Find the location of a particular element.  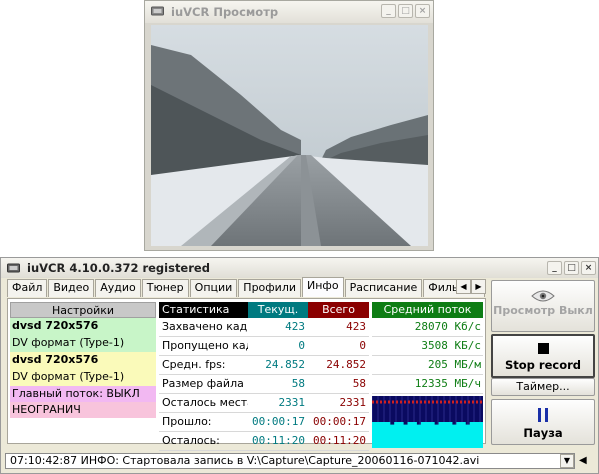

main-window-title: iuVCR 4.10.0.372 registered is located at coordinates (118, 268).